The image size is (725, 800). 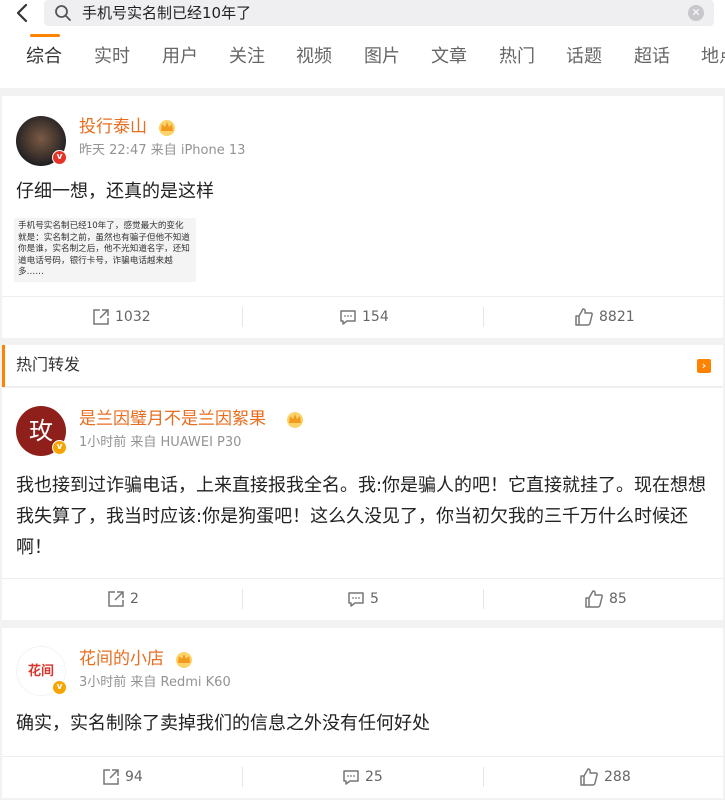 I want to click on active-tab-indicator, so click(x=45, y=35).